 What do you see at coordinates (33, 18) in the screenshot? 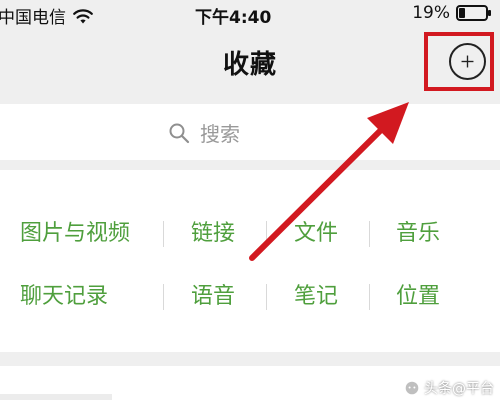
I see `carrier-label: 中国电信` at bounding box center [33, 18].